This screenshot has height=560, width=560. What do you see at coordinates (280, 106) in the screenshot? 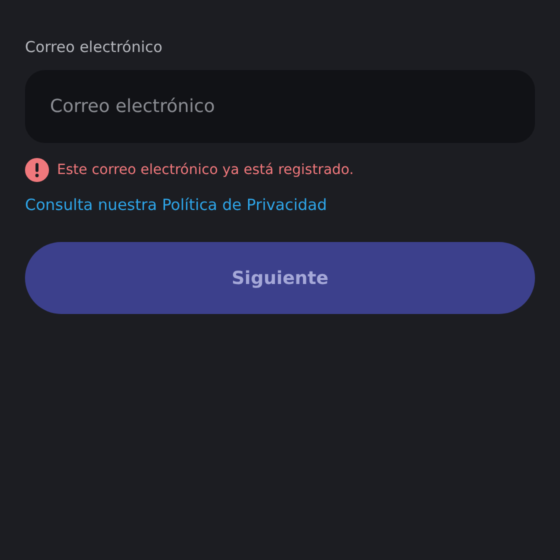
I see `email-field: Correo electrónico` at bounding box center [280, 106].